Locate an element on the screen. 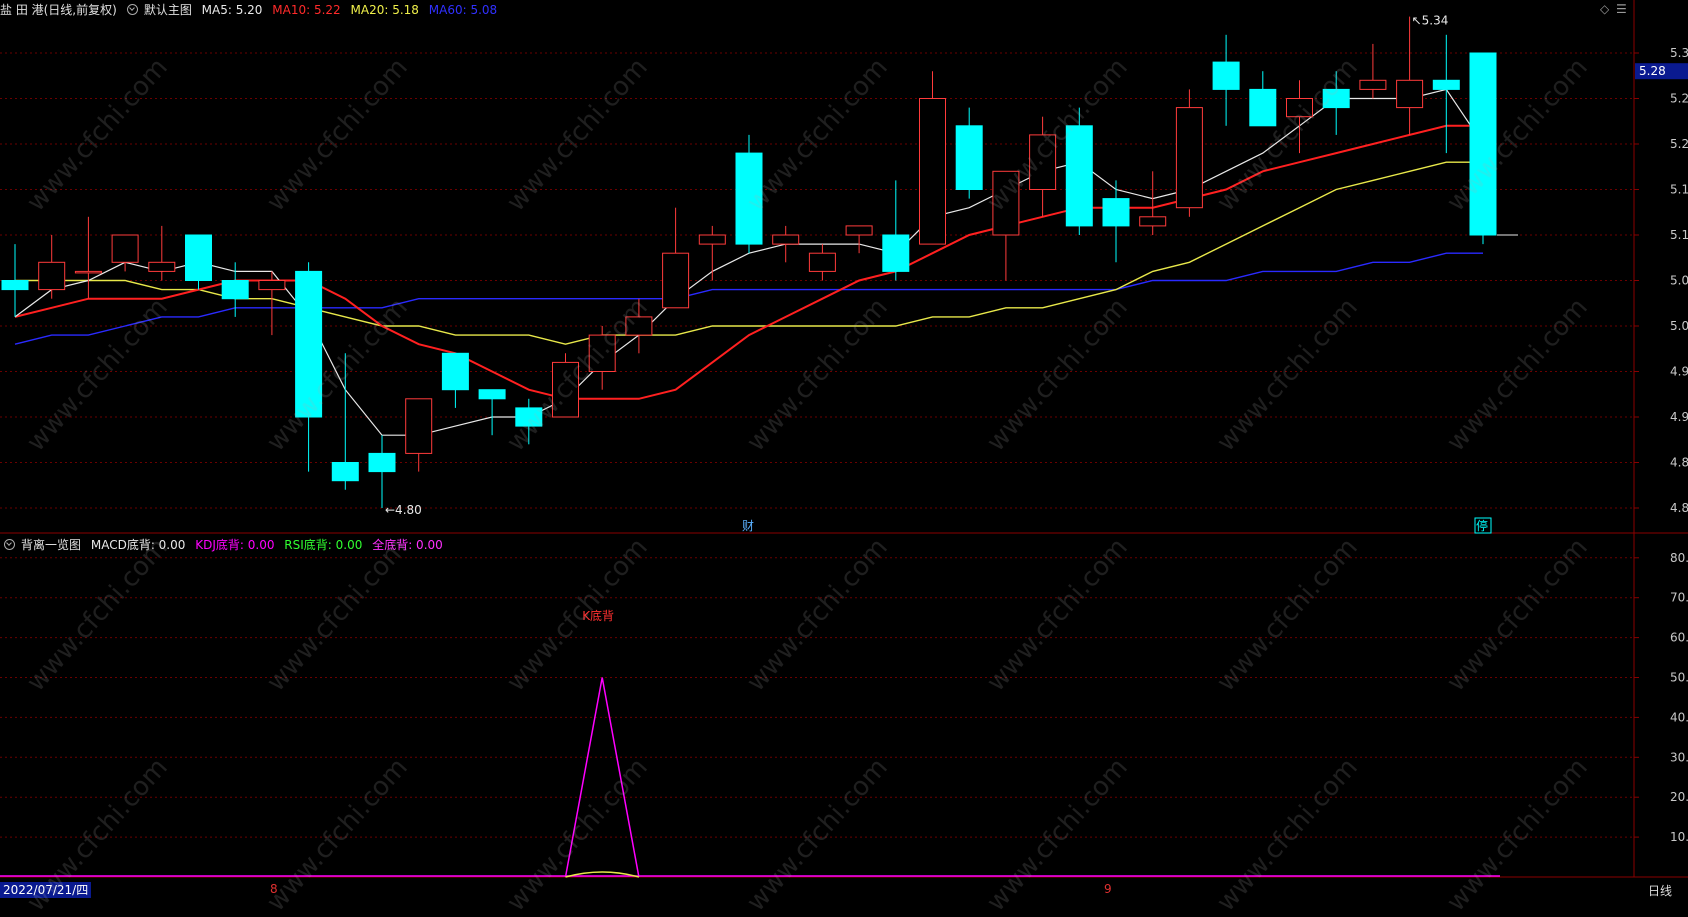  rsi-label: RSI底背: 0.00 is located at coordinates (323, 545).